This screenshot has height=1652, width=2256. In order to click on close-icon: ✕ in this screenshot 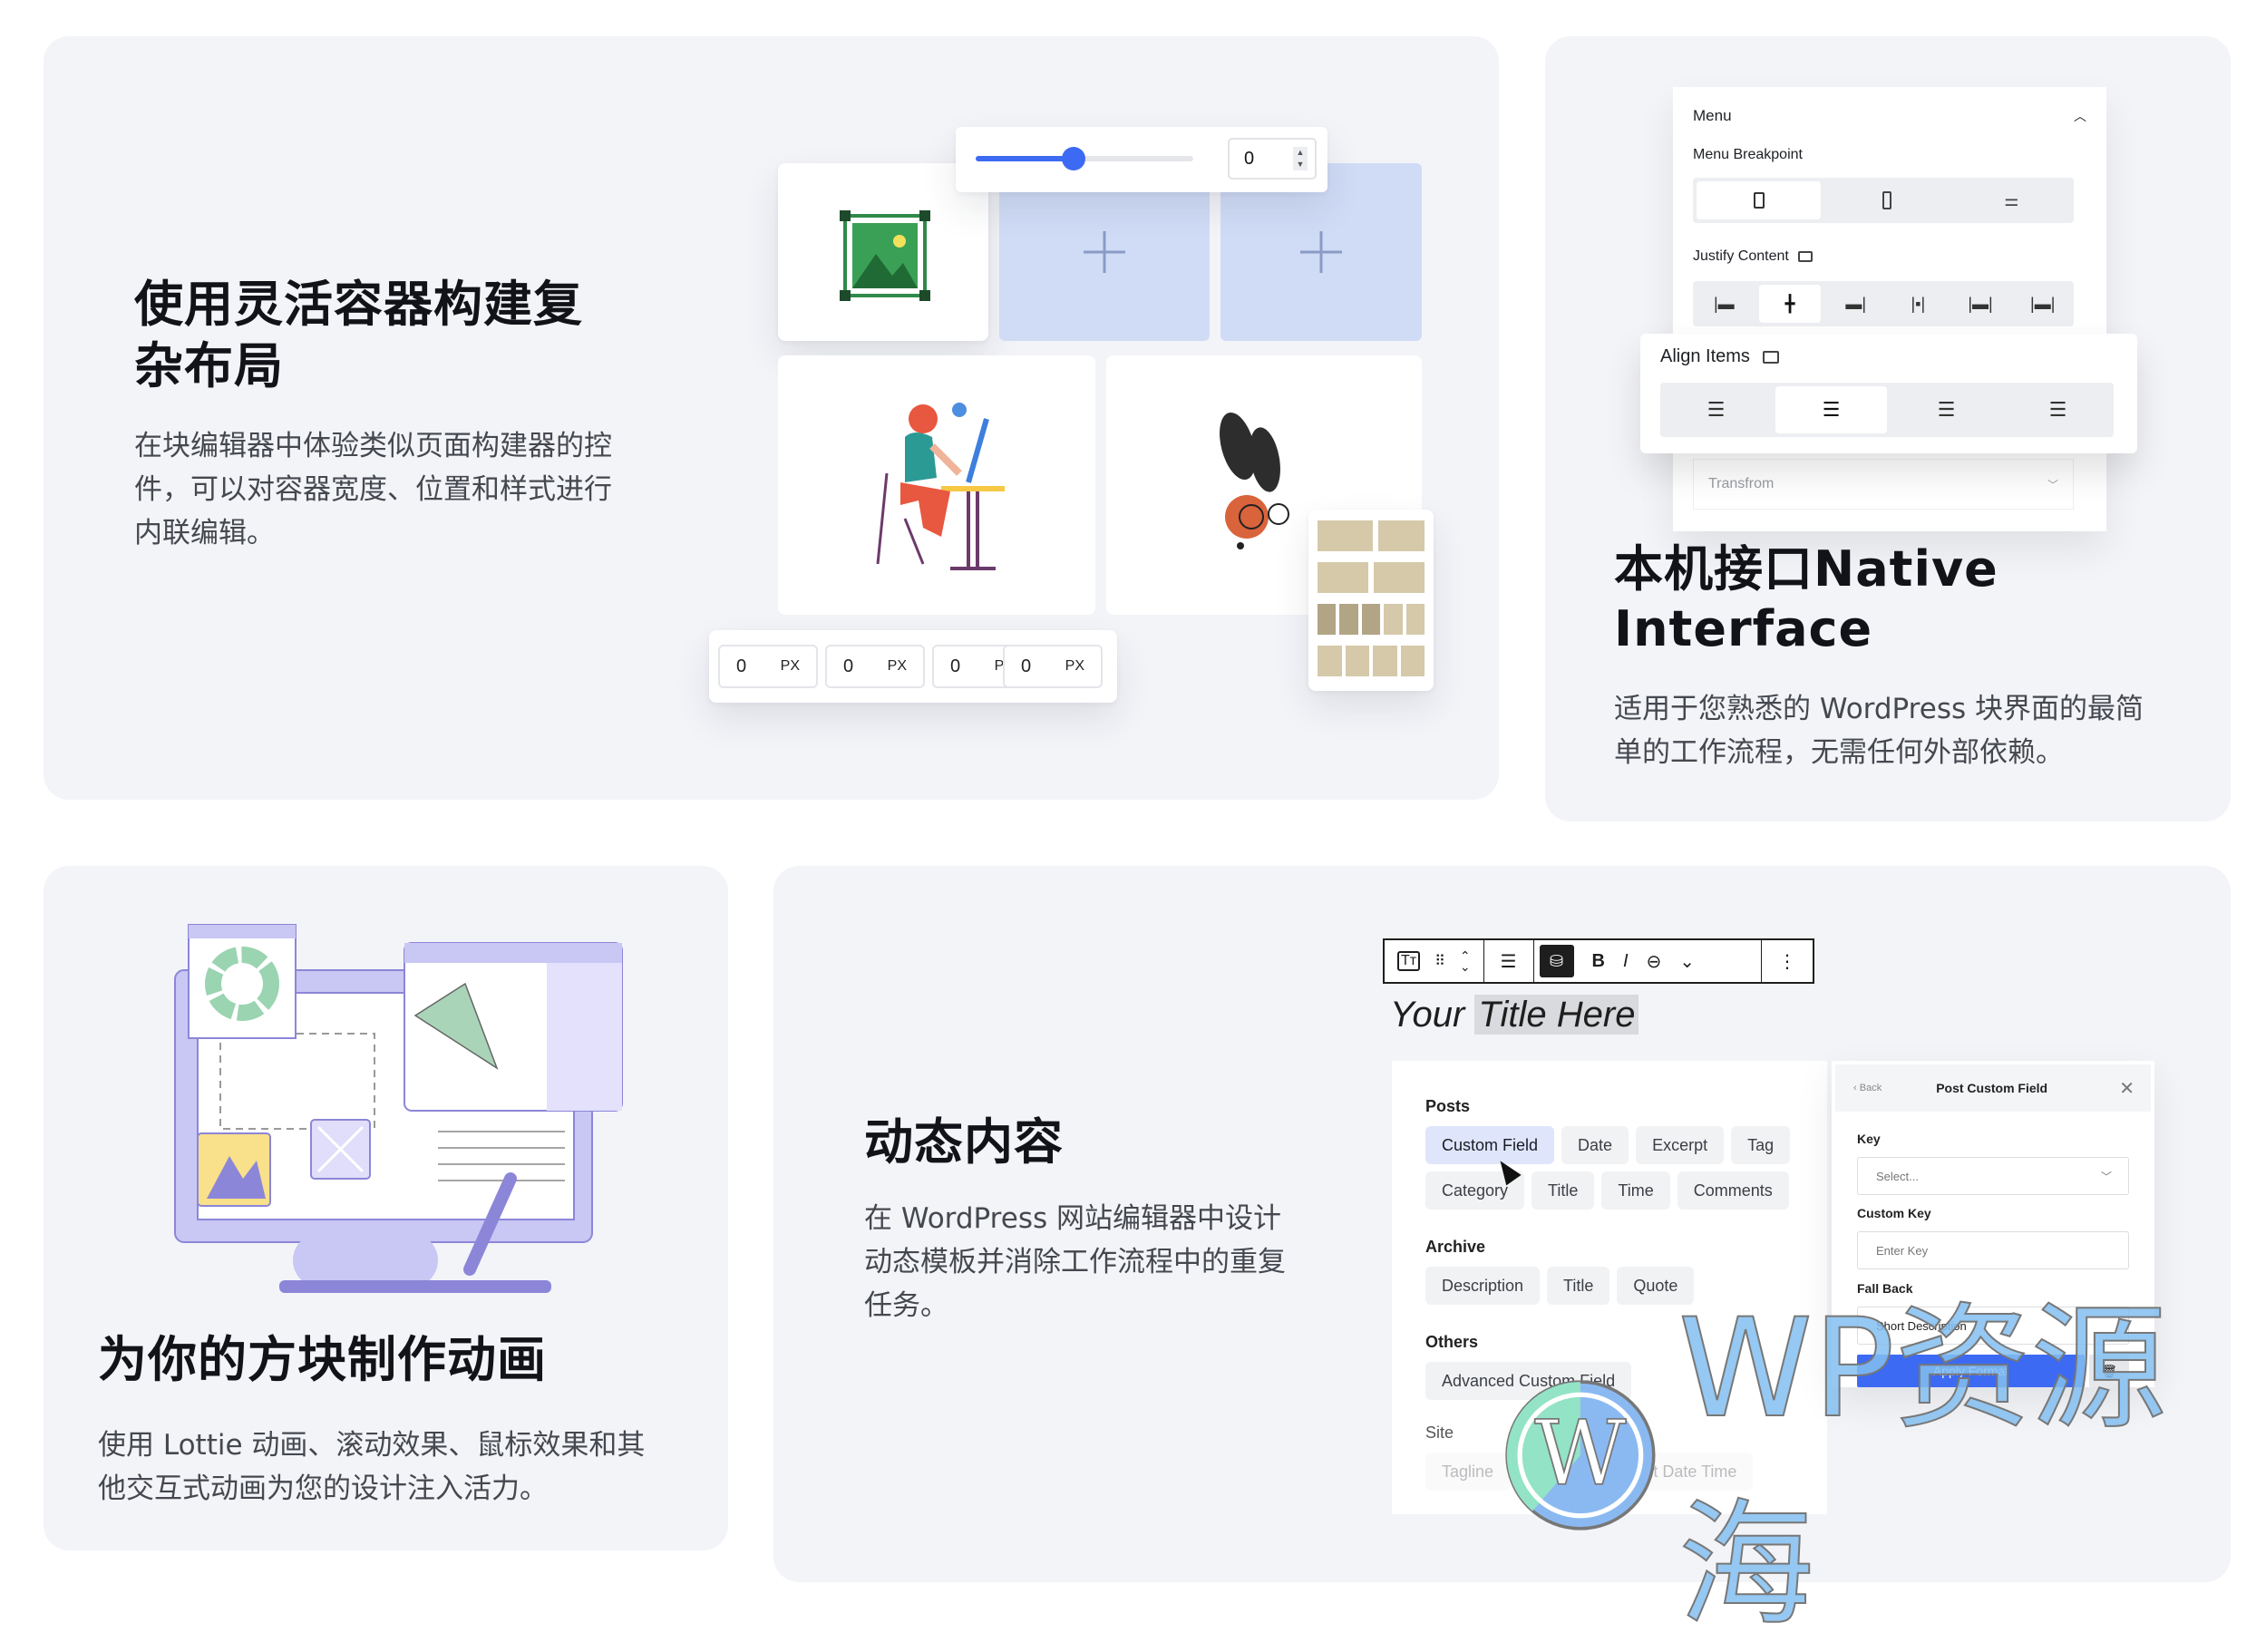, I will do `click(2127, 1088)`.